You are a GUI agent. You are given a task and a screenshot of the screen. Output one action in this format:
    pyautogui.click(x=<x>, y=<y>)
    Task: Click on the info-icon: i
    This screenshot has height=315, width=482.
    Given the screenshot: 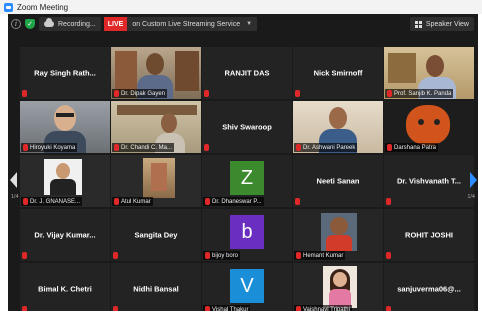 What is the action you would take?
    pyautogui.click(x=16, y=24)
    